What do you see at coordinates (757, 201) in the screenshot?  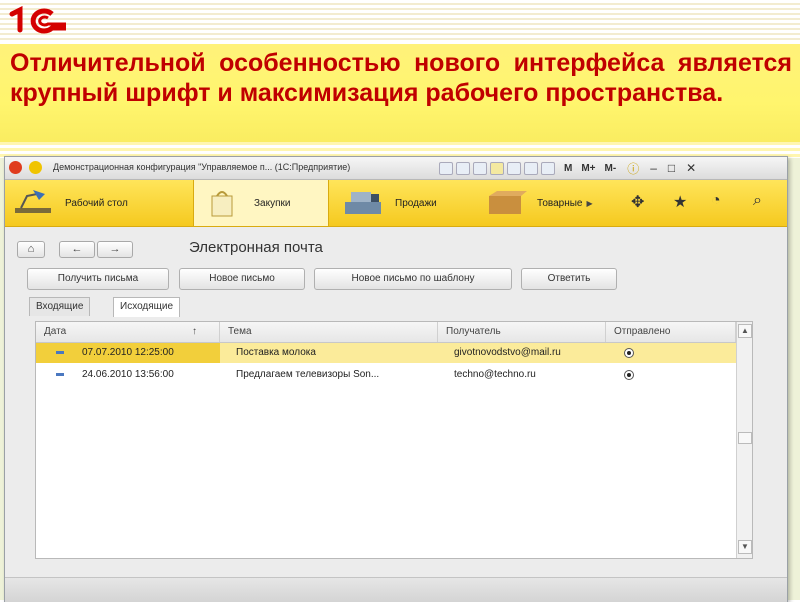 I see `search-icon: ⌕` at bounding box center [757, 201].